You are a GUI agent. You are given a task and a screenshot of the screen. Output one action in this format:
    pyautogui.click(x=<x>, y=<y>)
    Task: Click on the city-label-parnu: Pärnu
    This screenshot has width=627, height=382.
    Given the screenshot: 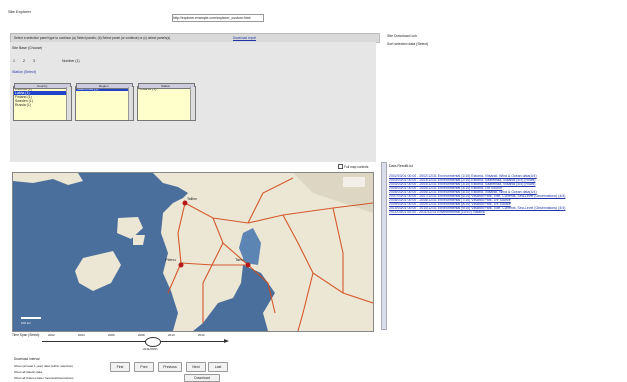 What is the action you would take?
    pyautogui.click(x=170, y=259)
    